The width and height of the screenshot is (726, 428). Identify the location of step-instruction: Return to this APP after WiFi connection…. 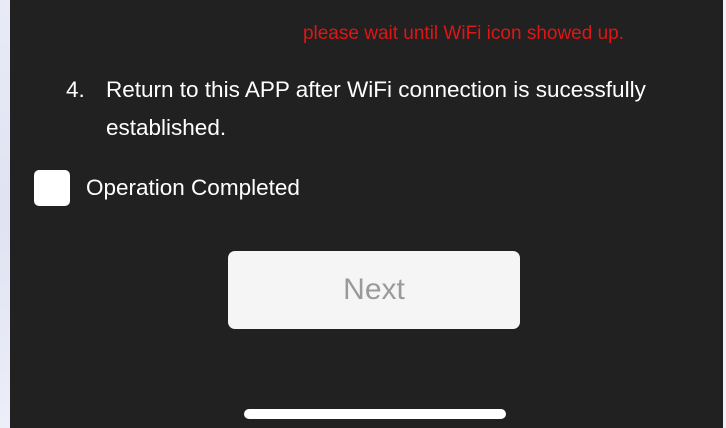
(376, 108).